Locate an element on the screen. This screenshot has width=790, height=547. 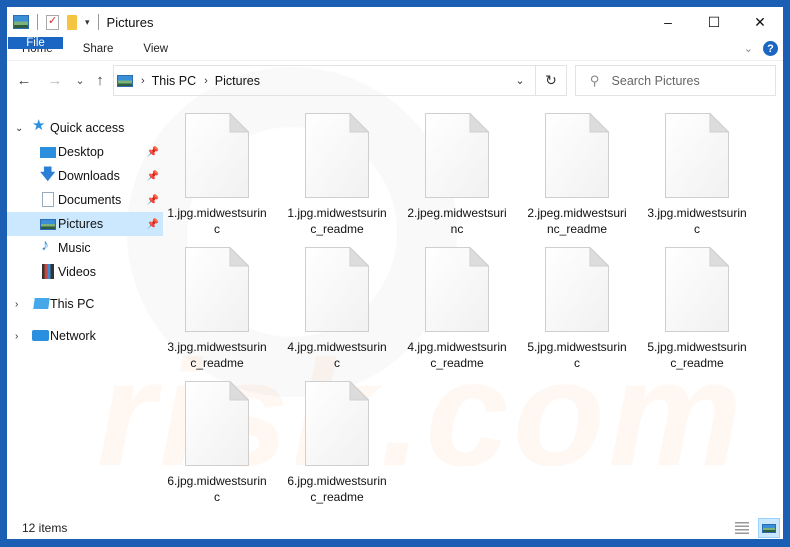
expand-caret-icon: ⌄ is located at coordinates (19, 128).